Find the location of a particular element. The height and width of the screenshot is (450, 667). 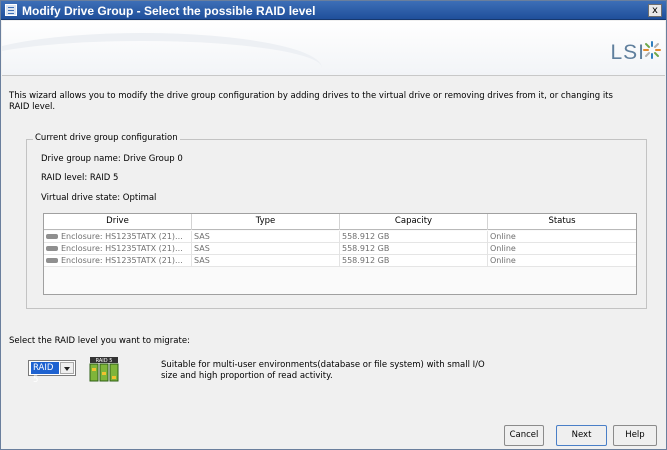

raid-level-select: RAID 5 is located at coordinates (52, 372).